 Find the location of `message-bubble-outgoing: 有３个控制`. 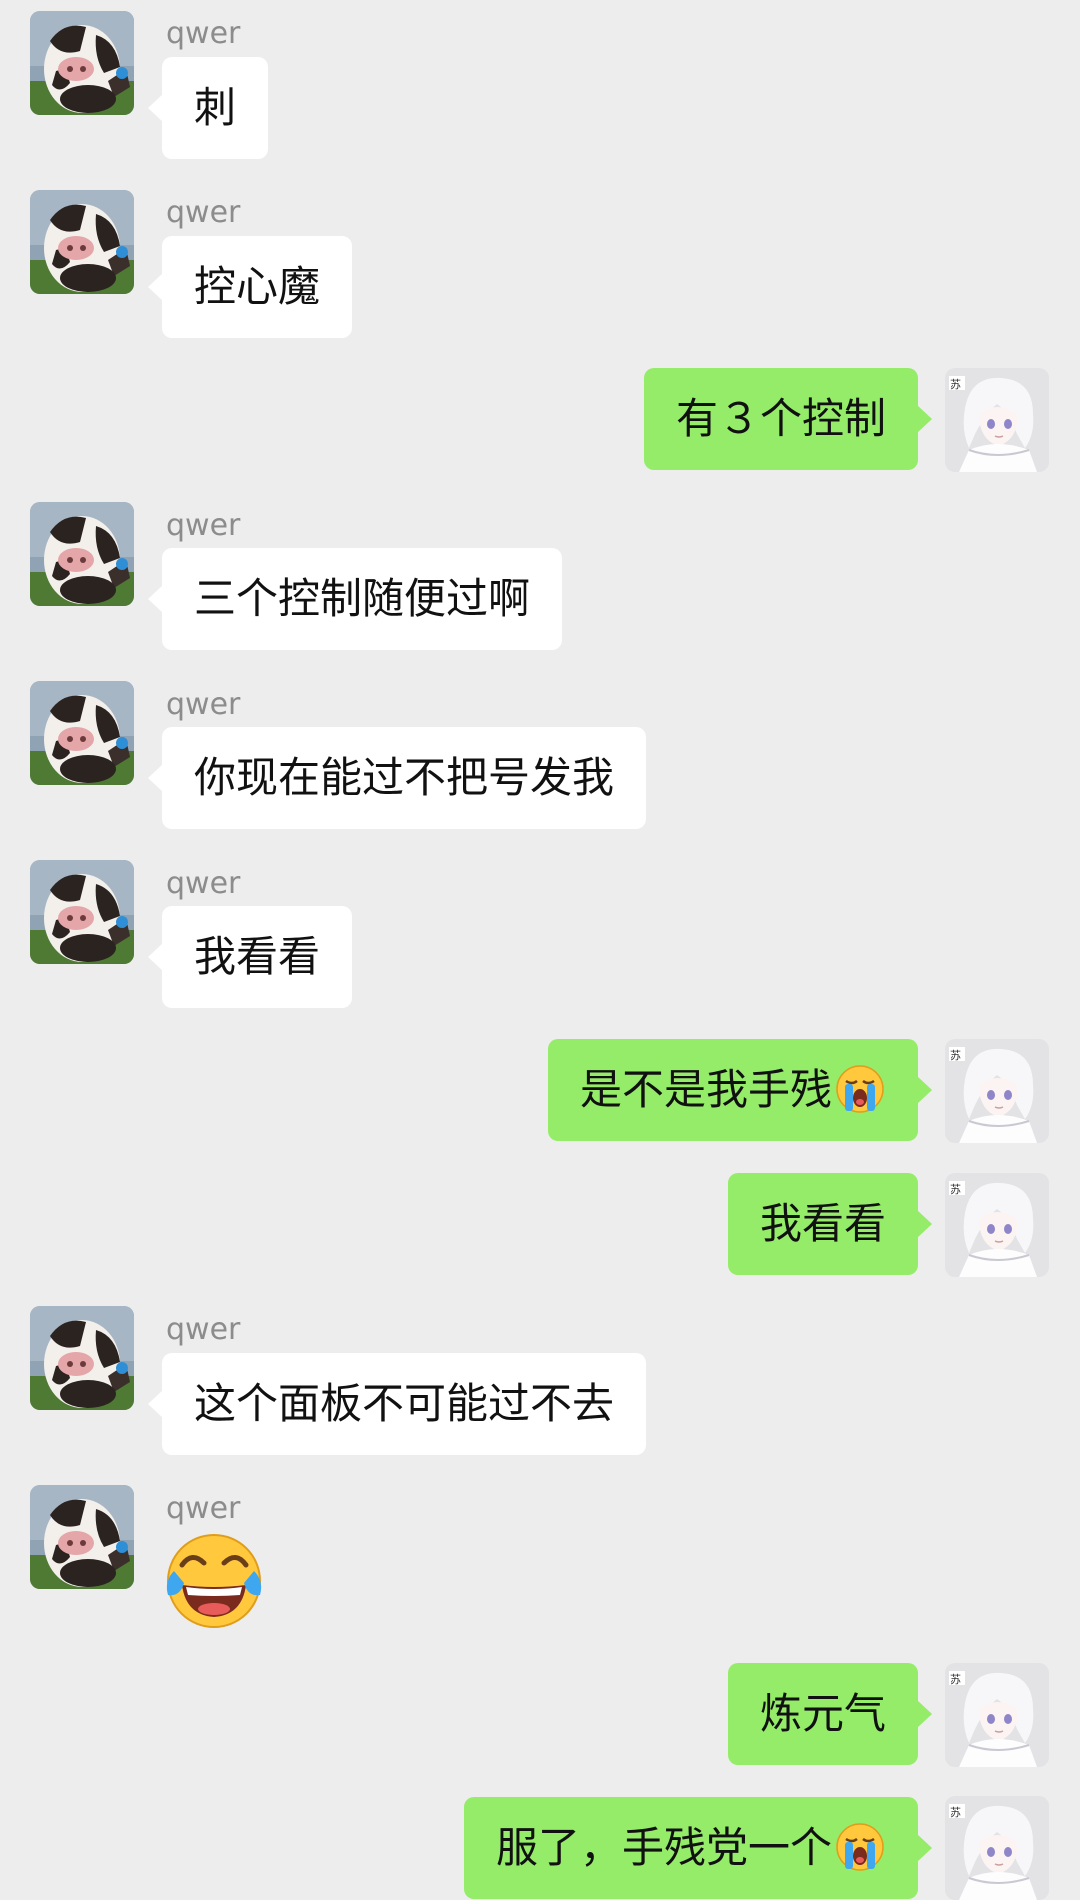

message-bubble-outgoing: 有３个控制 is located at coordinates (788, 419).